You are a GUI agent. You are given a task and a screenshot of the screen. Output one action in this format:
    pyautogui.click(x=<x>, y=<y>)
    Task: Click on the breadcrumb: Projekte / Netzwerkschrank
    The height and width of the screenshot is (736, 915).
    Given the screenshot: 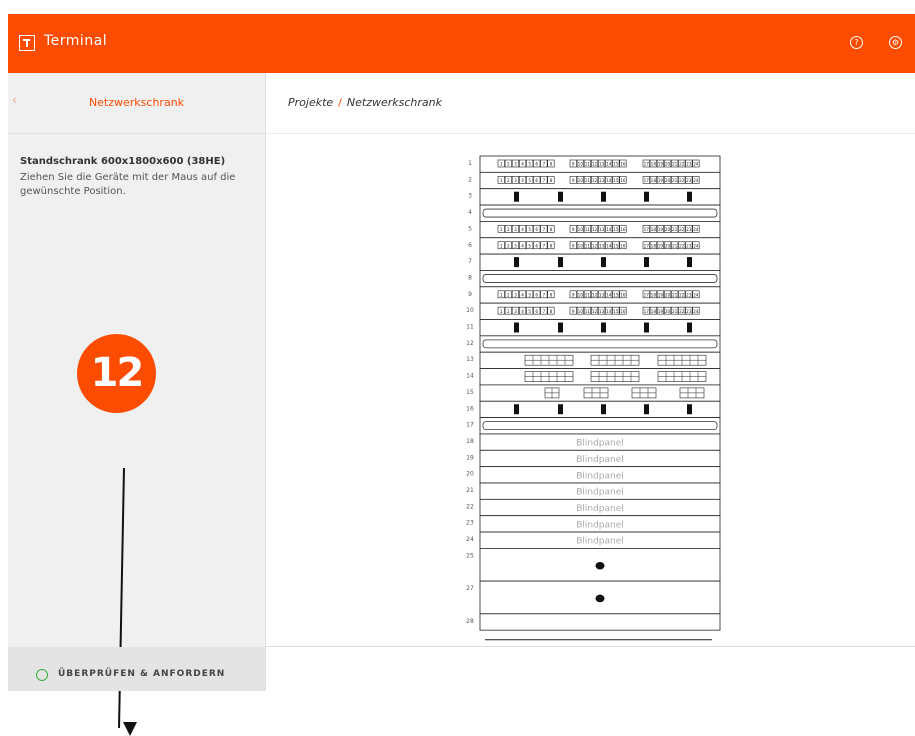 What is the action you would take?
    pyautogui.click(x=365, y=102)
    